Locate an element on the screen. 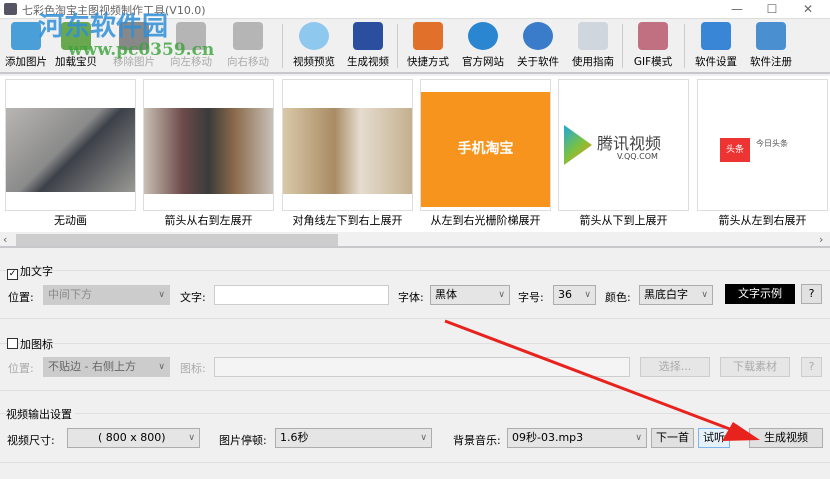  video-size-select: ( 800 x 800) ∨ is located at coordinates (133, 438).